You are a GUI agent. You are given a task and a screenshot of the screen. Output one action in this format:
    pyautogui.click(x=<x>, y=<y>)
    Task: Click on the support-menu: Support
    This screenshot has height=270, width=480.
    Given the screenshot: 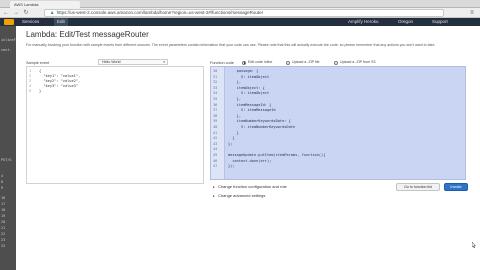 What is the action you would take?
    pyautogui.click(x=440, y=22)
    